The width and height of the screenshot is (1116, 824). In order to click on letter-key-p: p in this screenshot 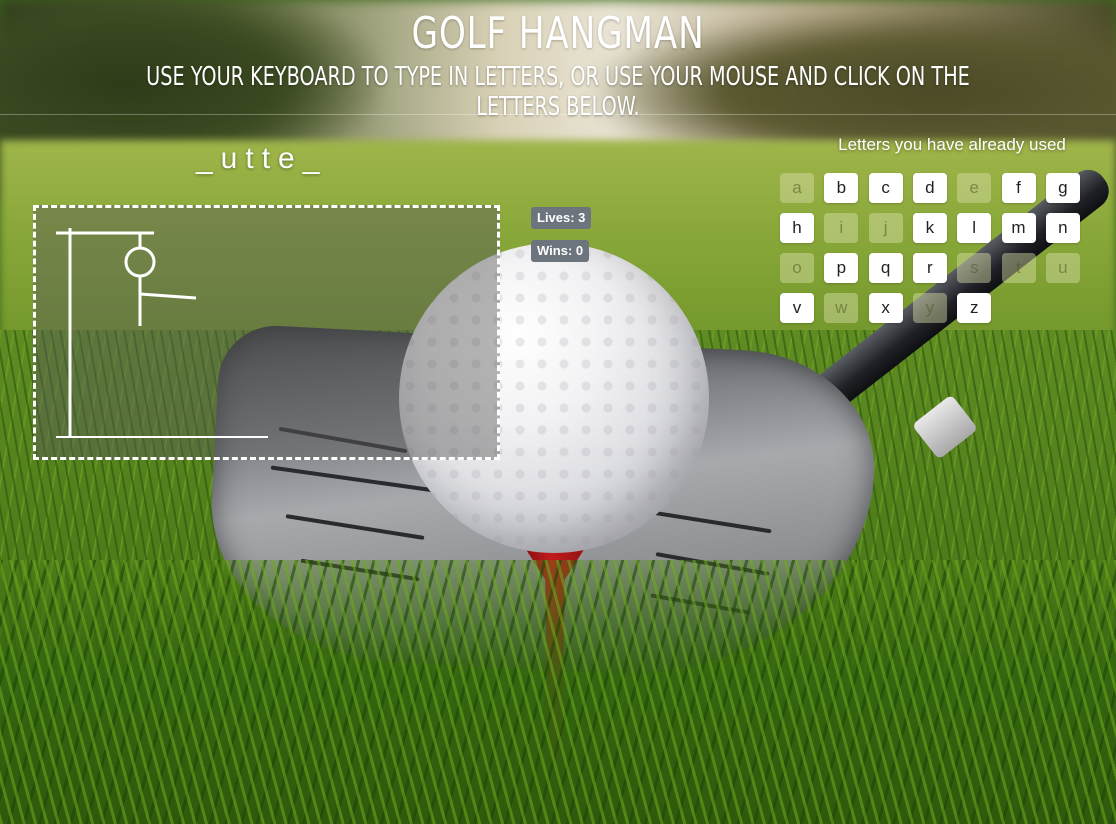, I will do `click(841, 268)`.